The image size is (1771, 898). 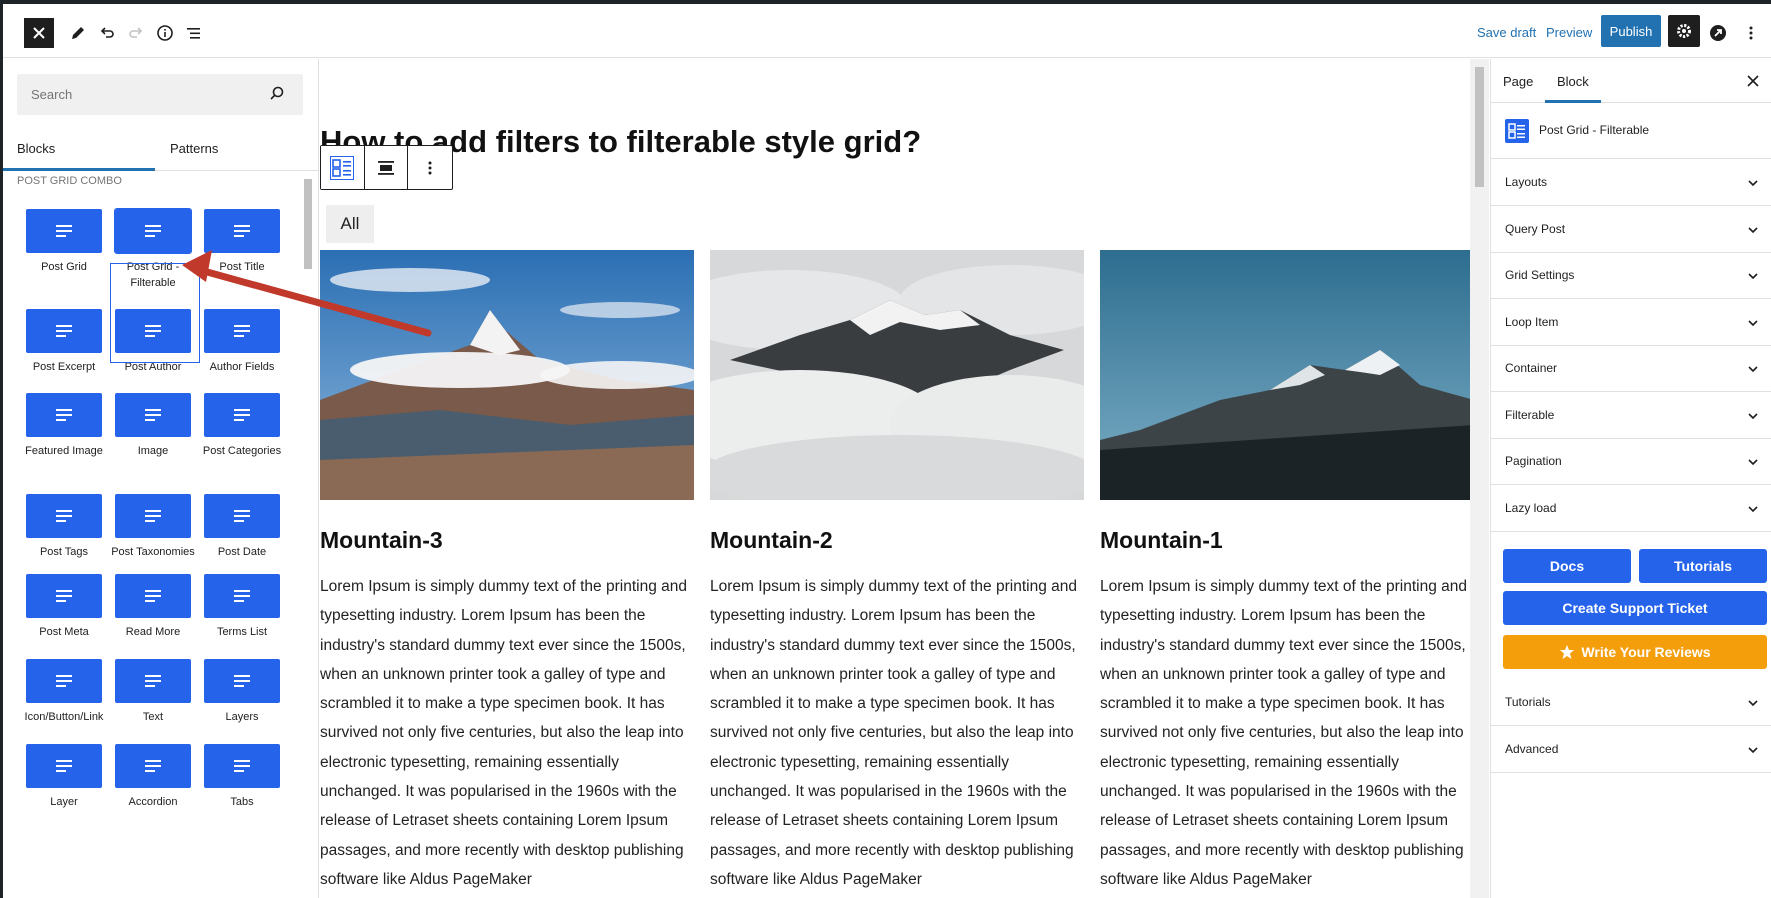 I want to click on redo-button, so click(x=136, y=33).